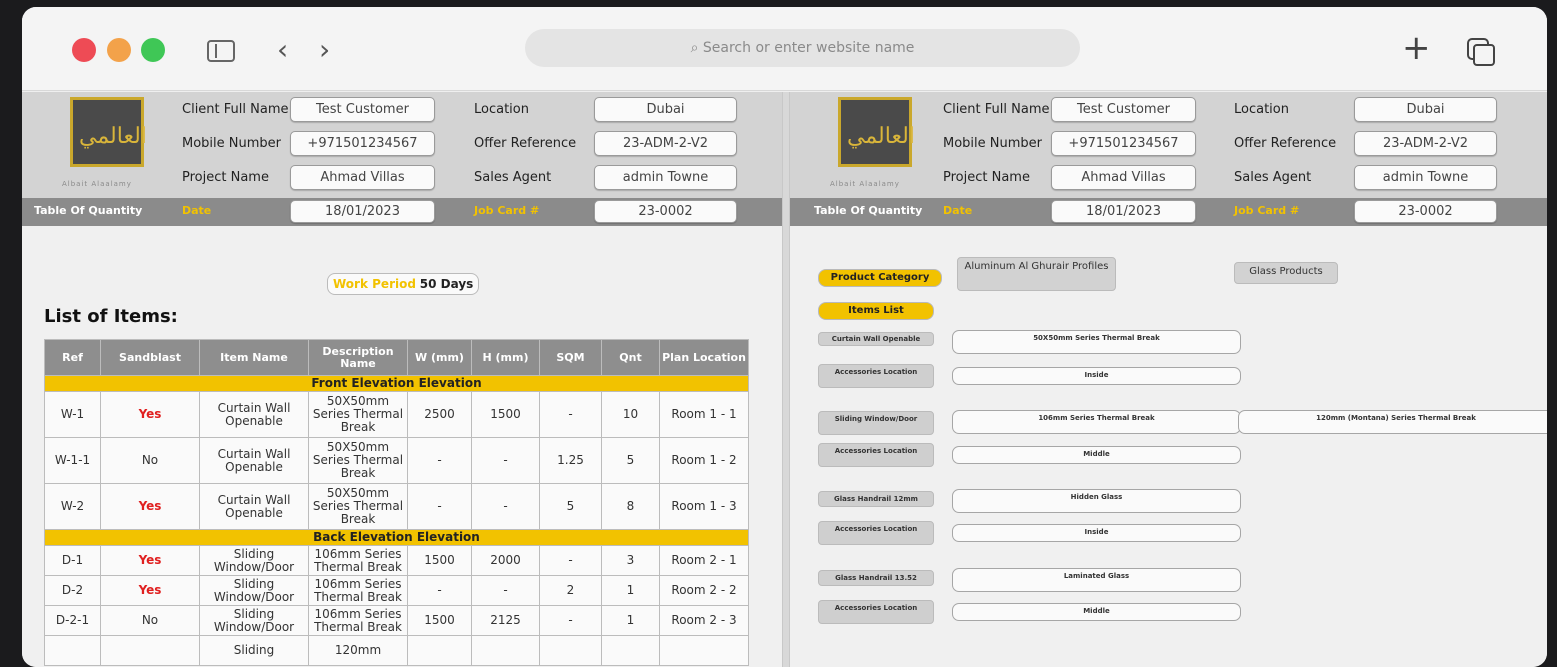  Describe the element at coordinates (254, 506) in the screenshot. I see `cell-item-name: Curtain Wall Openable` at that location.